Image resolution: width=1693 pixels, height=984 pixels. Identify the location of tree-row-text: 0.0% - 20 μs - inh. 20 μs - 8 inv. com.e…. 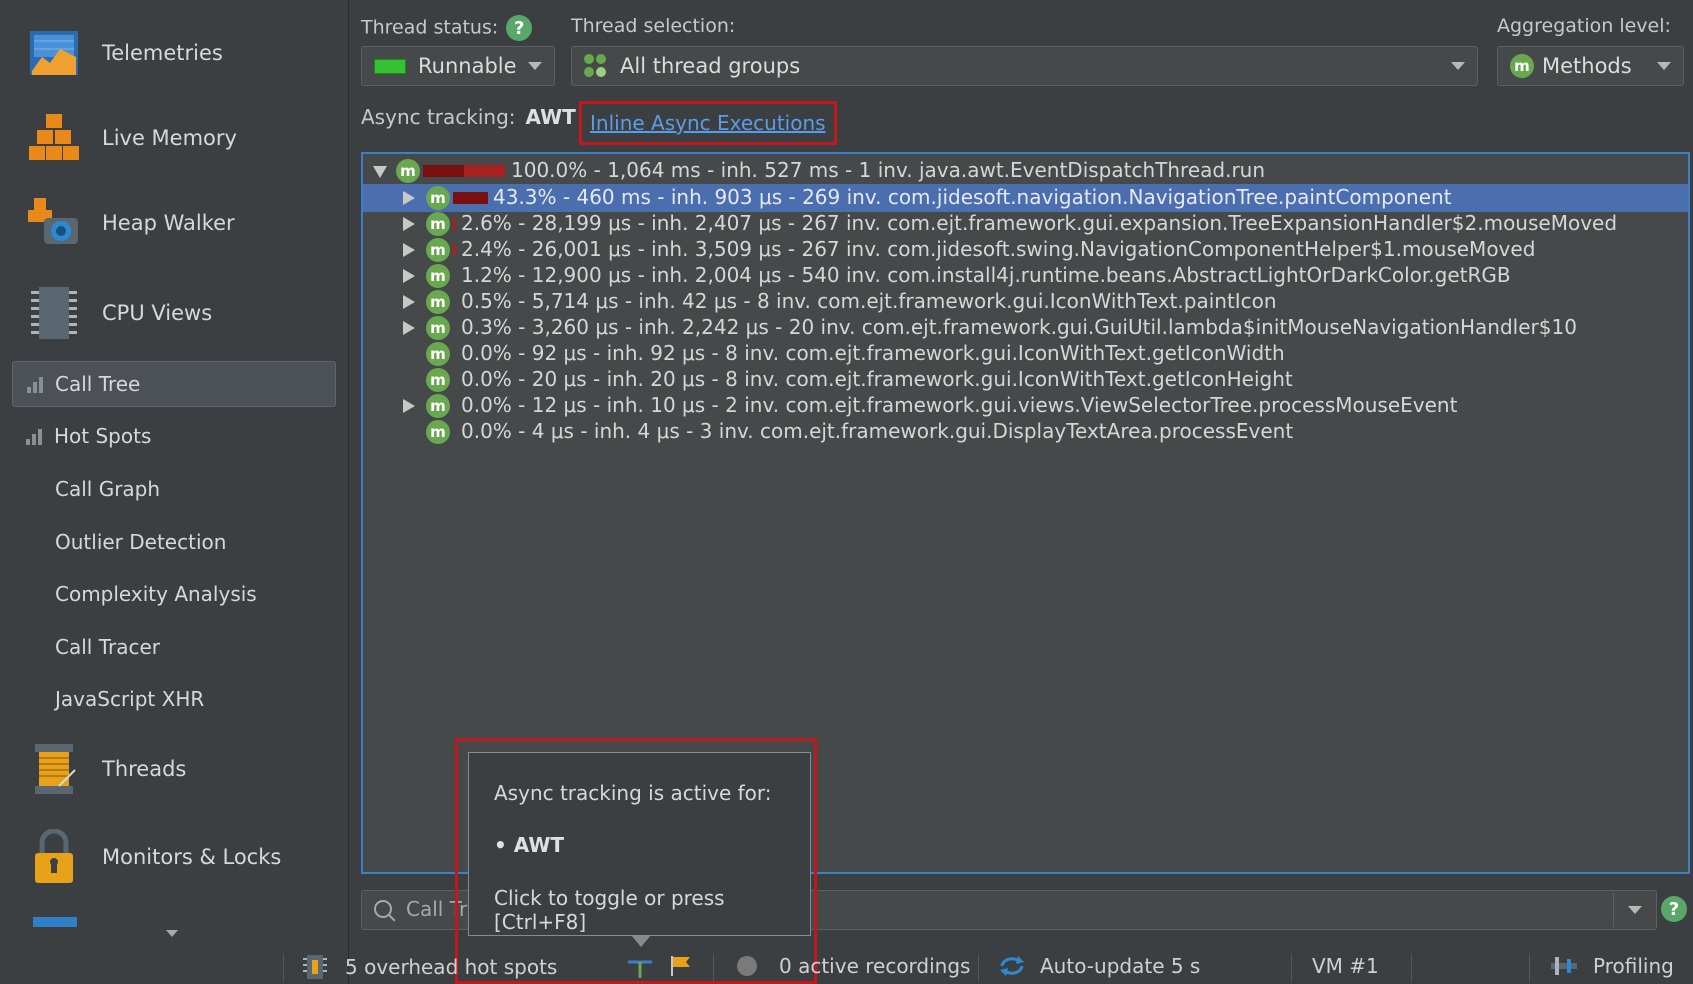
(877, 379).